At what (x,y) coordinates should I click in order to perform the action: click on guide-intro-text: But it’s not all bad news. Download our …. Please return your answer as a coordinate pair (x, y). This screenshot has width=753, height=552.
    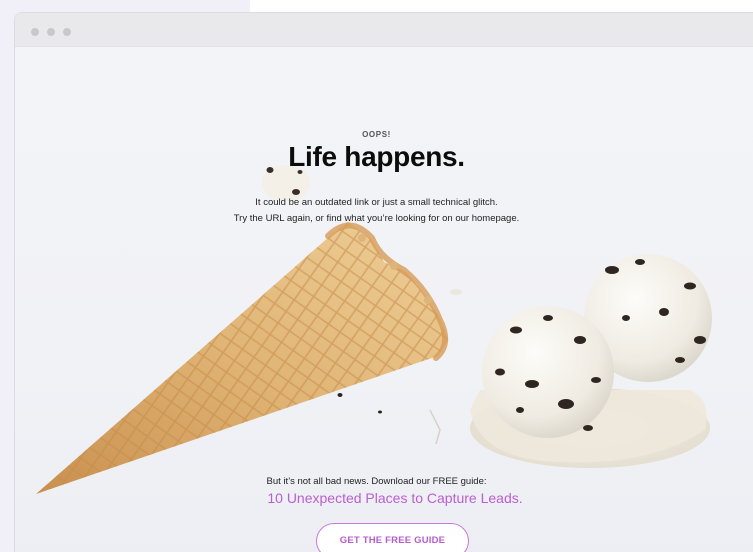
    Looking at the image, I should click on (376, 481).